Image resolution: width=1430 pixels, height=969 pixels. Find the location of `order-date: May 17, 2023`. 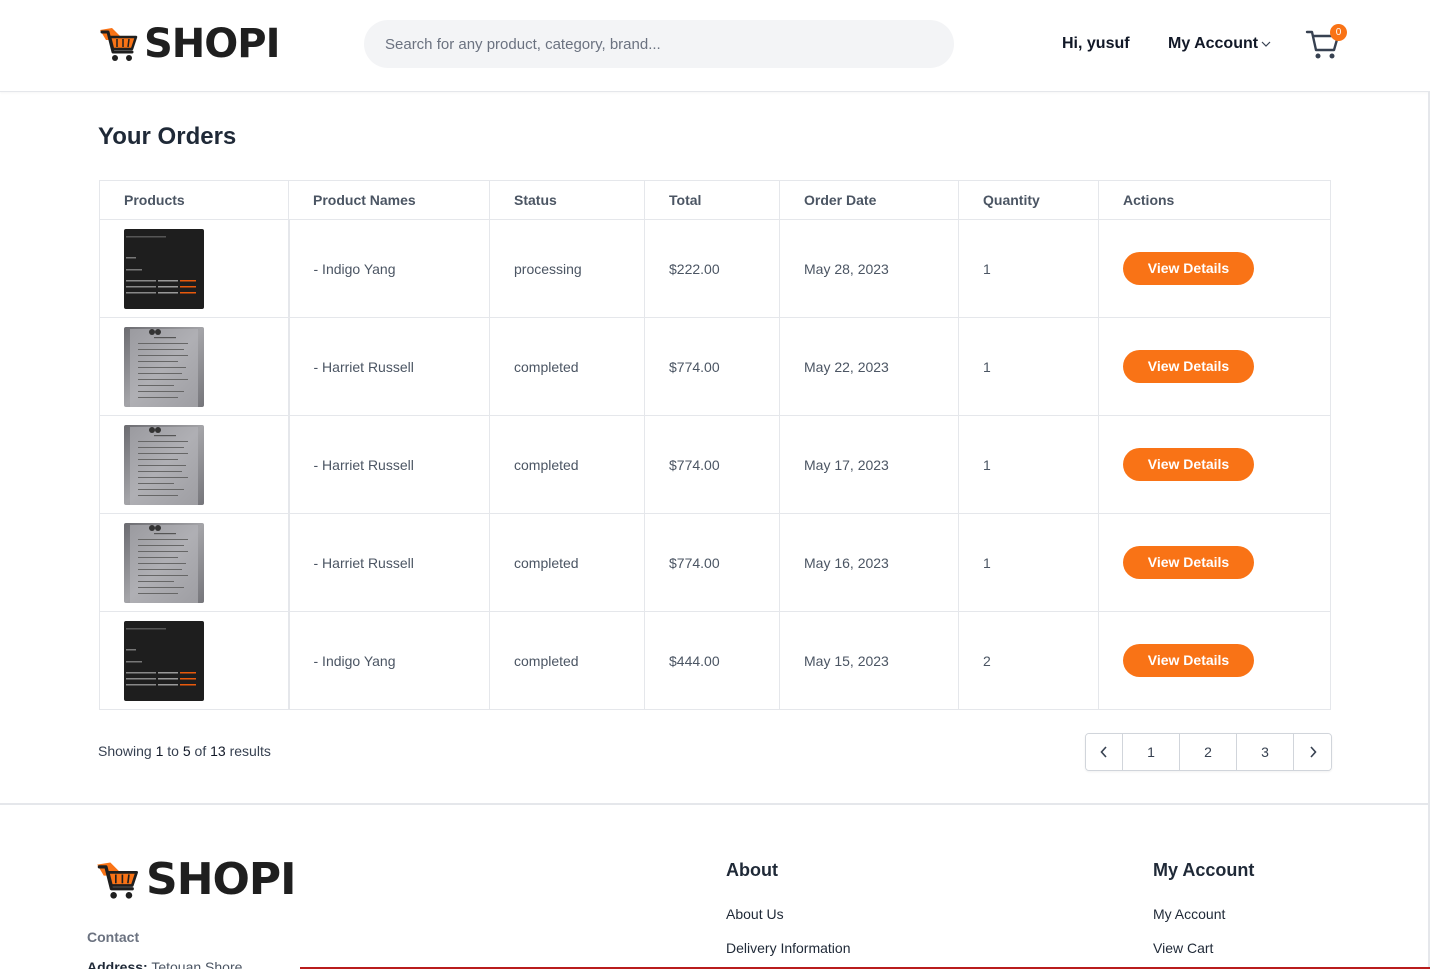

order-date: May 17, 2023 is located at coordinates (869, 464).